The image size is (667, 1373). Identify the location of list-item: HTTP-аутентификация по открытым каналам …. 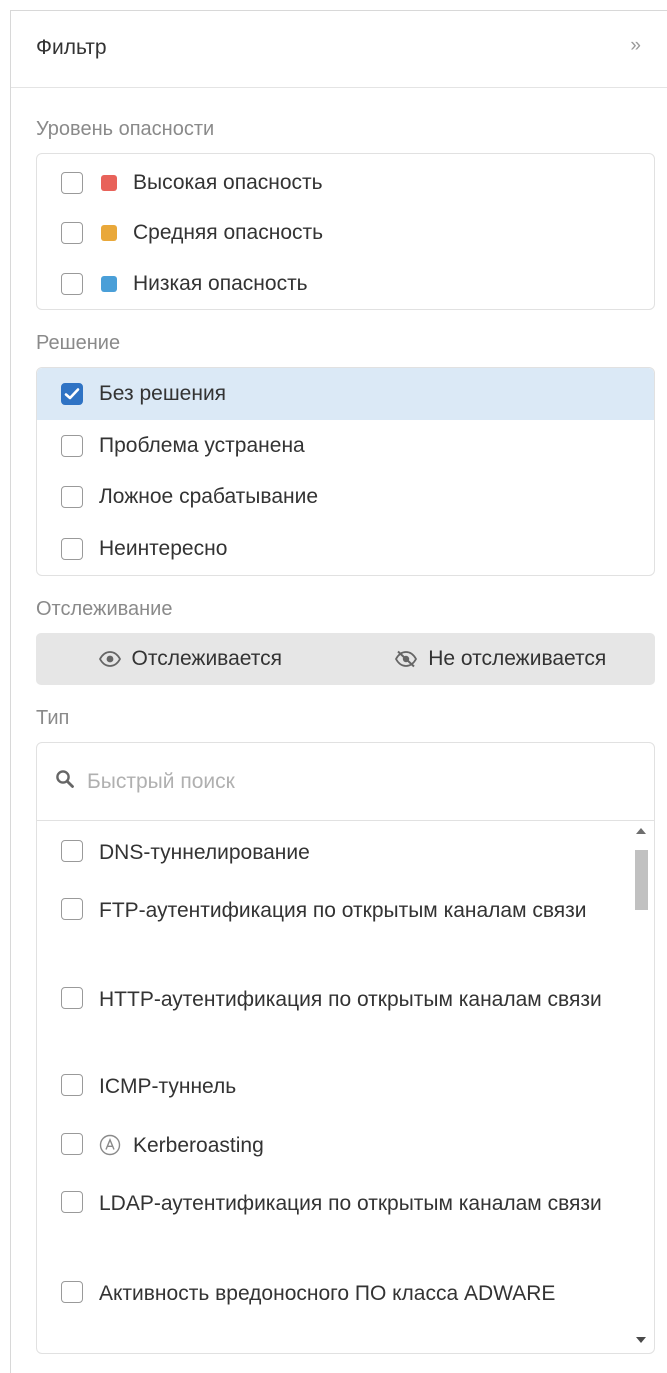
(337, 999).